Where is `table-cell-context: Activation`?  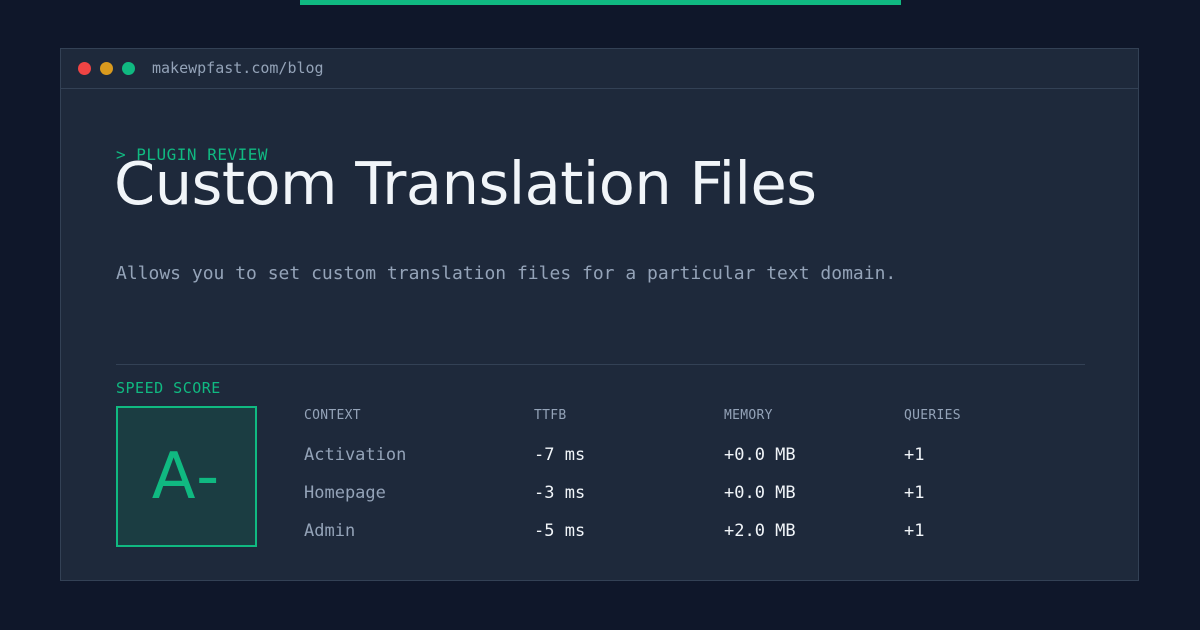
table-cell-context: Activation is located at coordinates (355, 455).